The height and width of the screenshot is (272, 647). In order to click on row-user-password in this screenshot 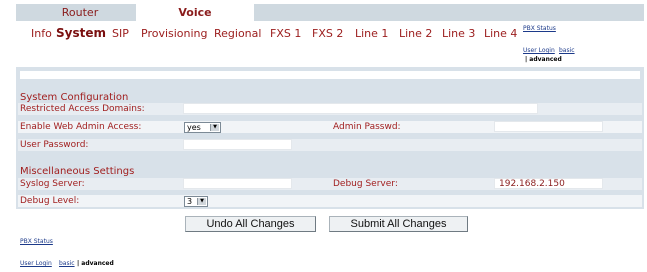, I will do `click(330, 145)`.